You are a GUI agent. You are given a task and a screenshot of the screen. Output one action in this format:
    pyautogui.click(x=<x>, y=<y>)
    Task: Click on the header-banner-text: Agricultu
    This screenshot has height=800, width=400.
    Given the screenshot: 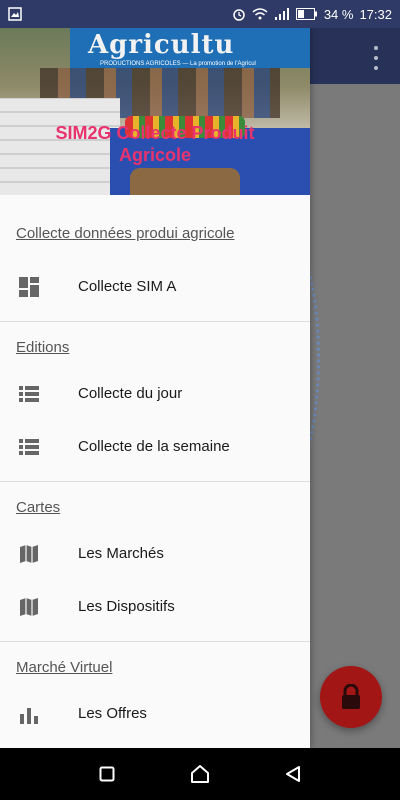 What is the action you would take?
    pyautogui.click(x=161, y=45)
    